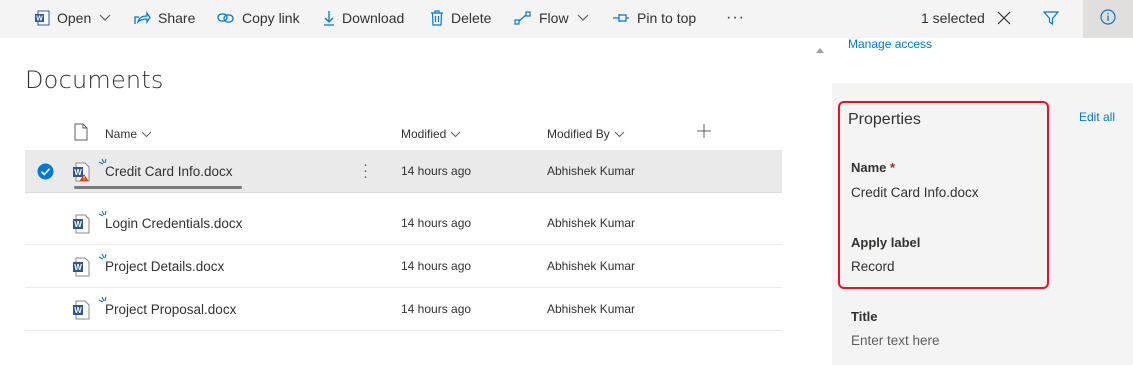  What do you see at coordinates (365, 170) in the screenshot?
I see `more-options-icon: · · ·` at bounding box center [365, 170].